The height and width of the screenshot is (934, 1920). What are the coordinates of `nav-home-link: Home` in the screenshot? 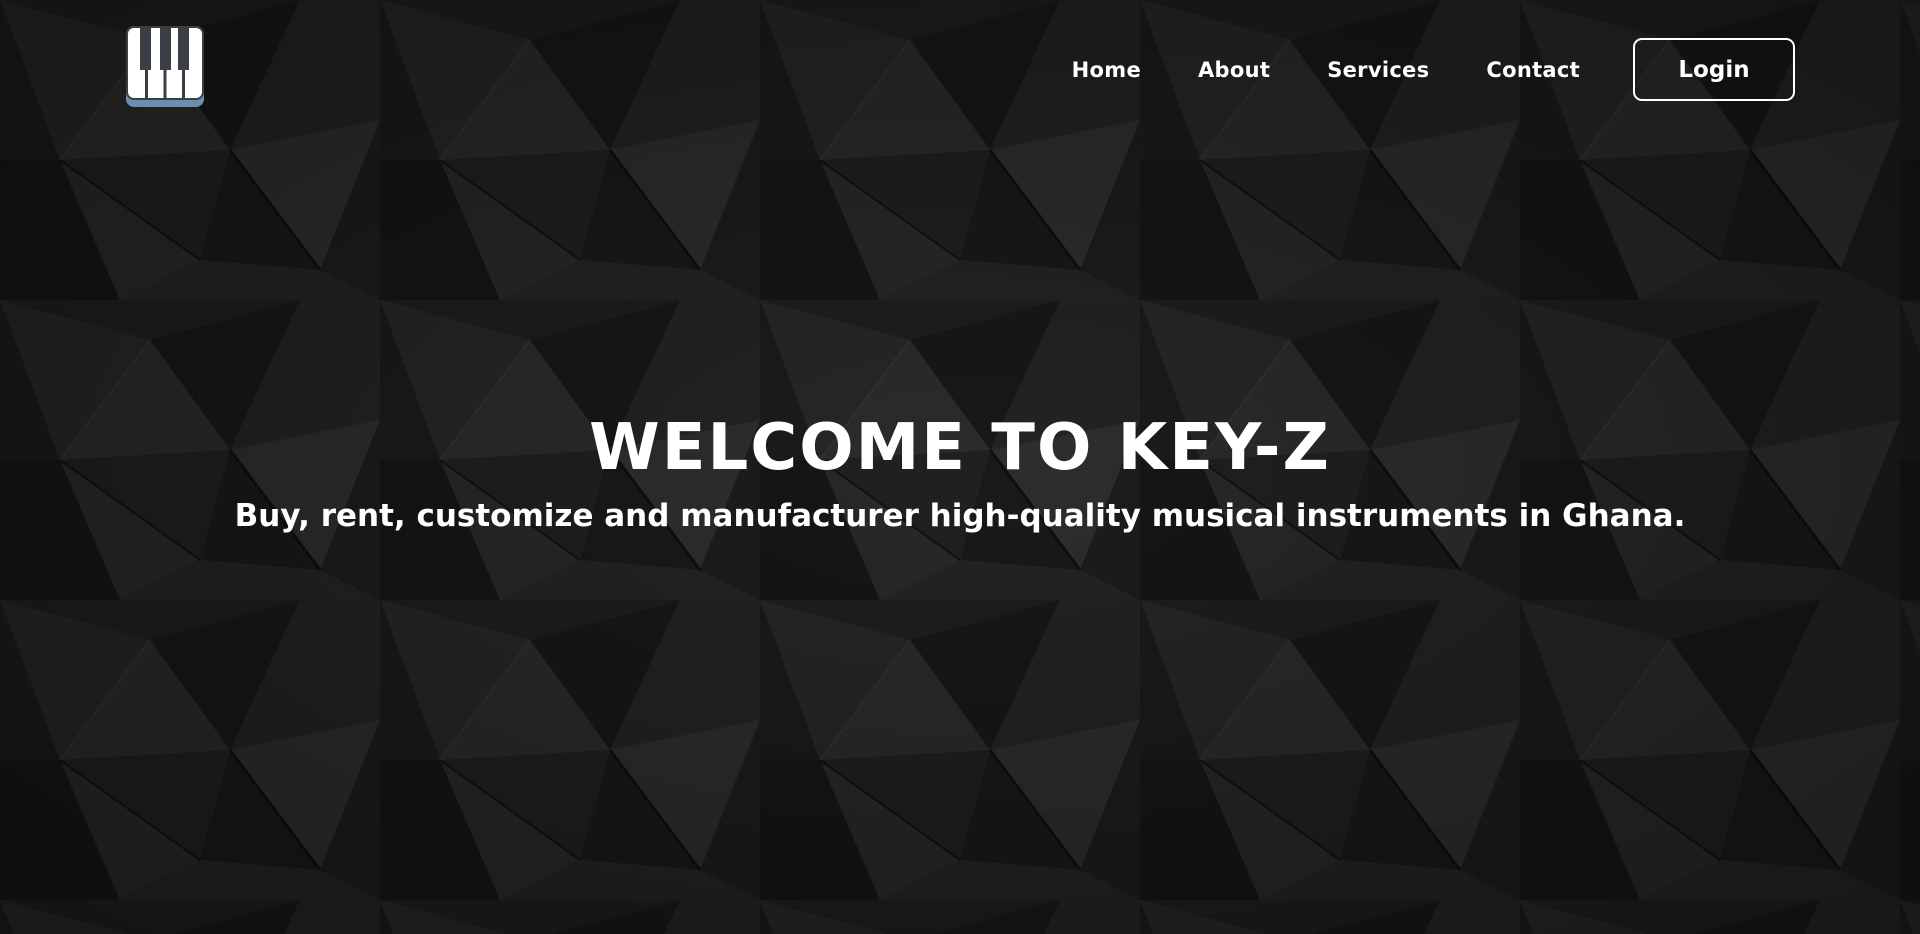 It's located at (1106, 70).